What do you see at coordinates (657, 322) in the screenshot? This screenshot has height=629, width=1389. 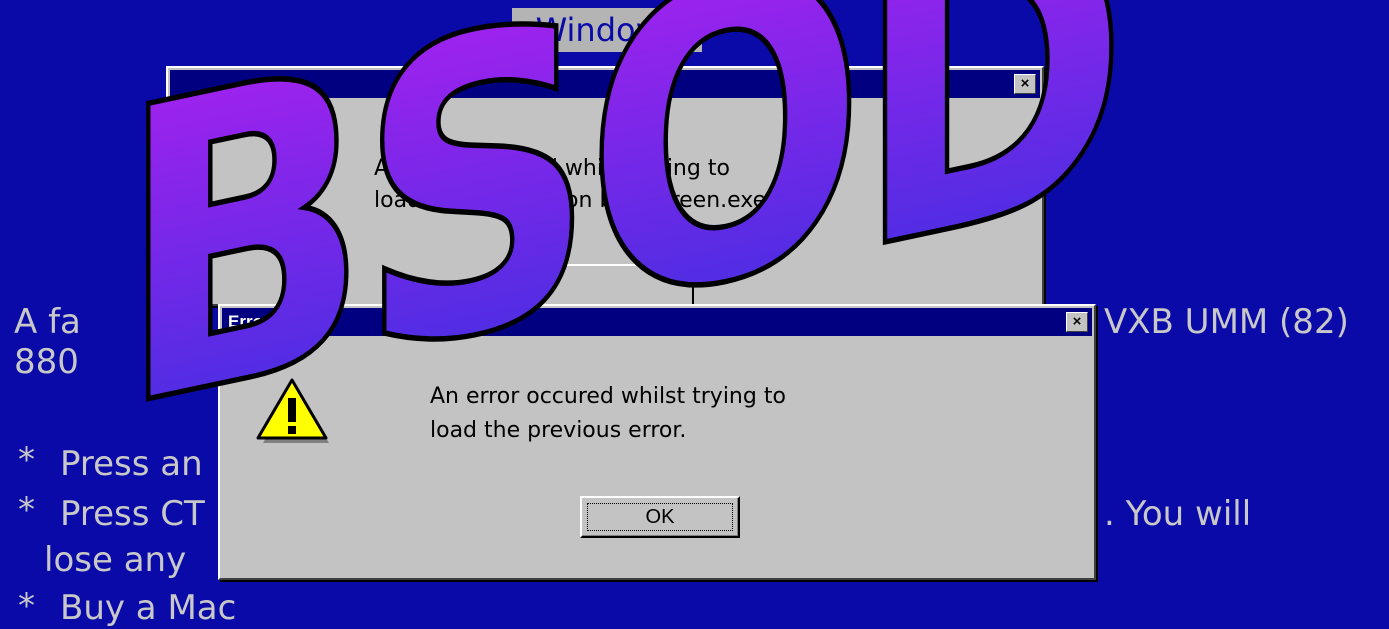 I see `front-dialog-titlebar: Error Error ×` at bounding box center [657, 322].